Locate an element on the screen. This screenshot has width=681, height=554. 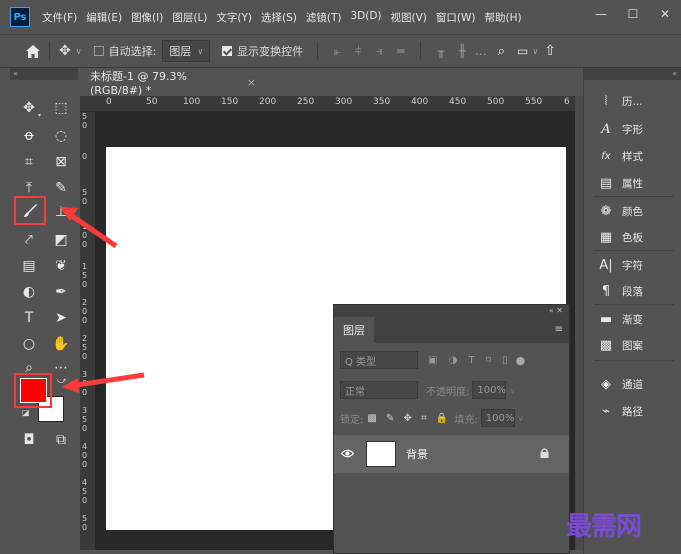
panel-paths: ⌁ 路径 is located at coordinates (620, 411).